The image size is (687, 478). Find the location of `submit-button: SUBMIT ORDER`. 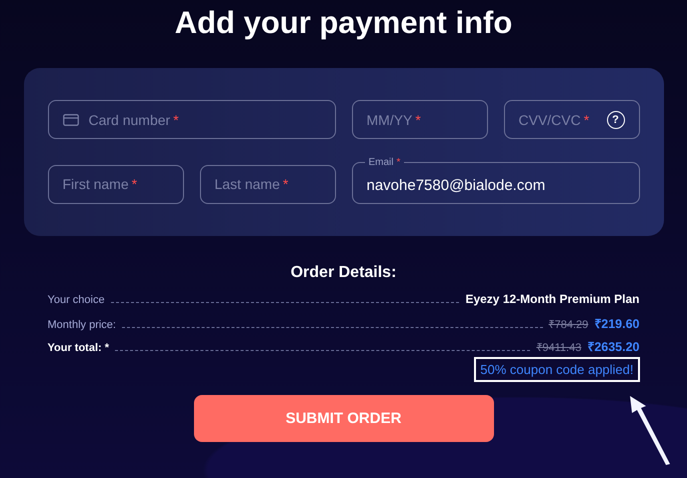

submit-button: SUBMIT ORDER is located at coordinates (344, 418).